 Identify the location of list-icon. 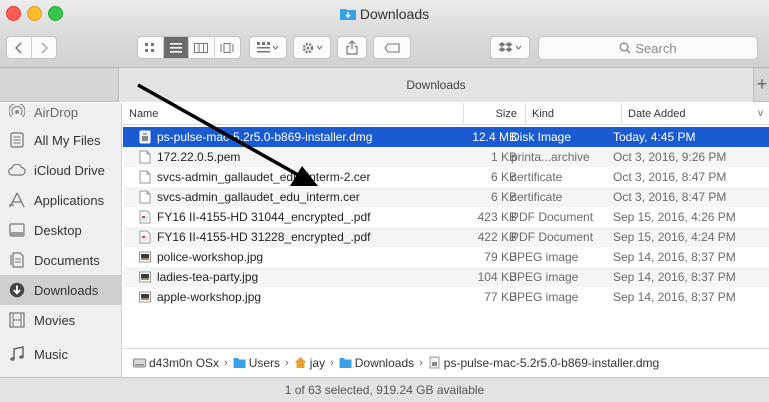
(175, 47).